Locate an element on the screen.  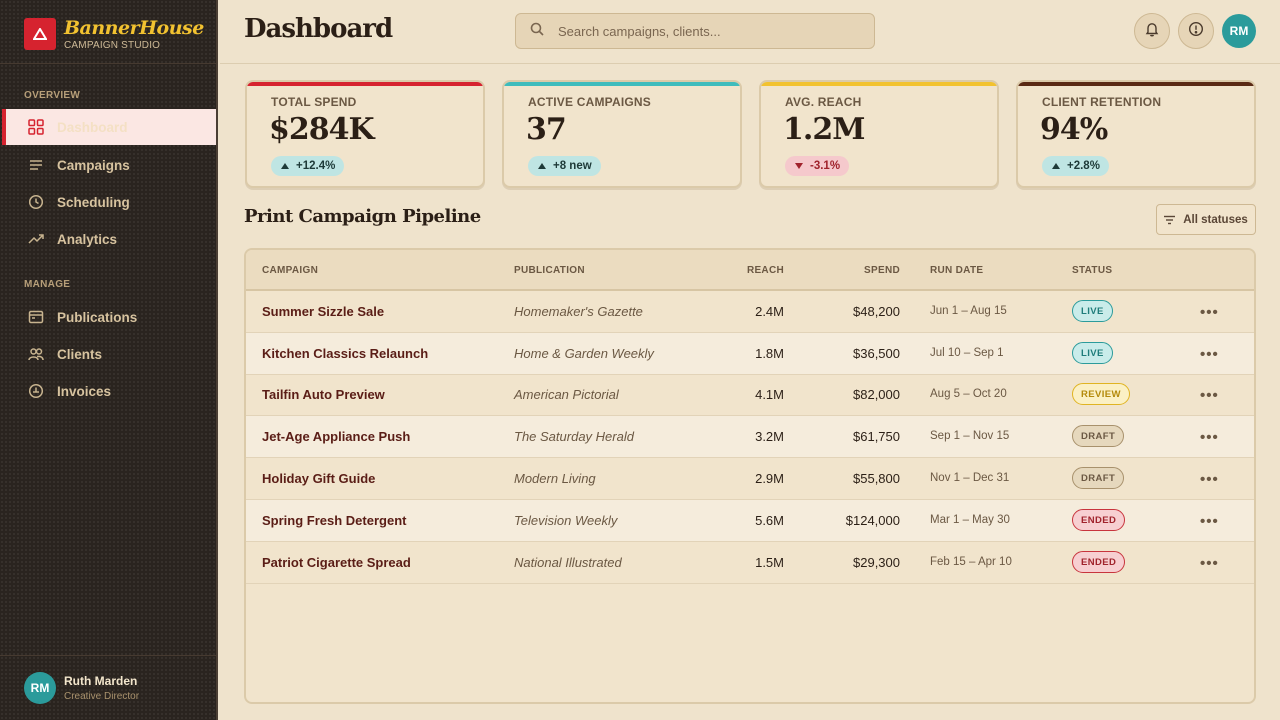
brand-name: BannerHouse is located at coordinates (134, 27).